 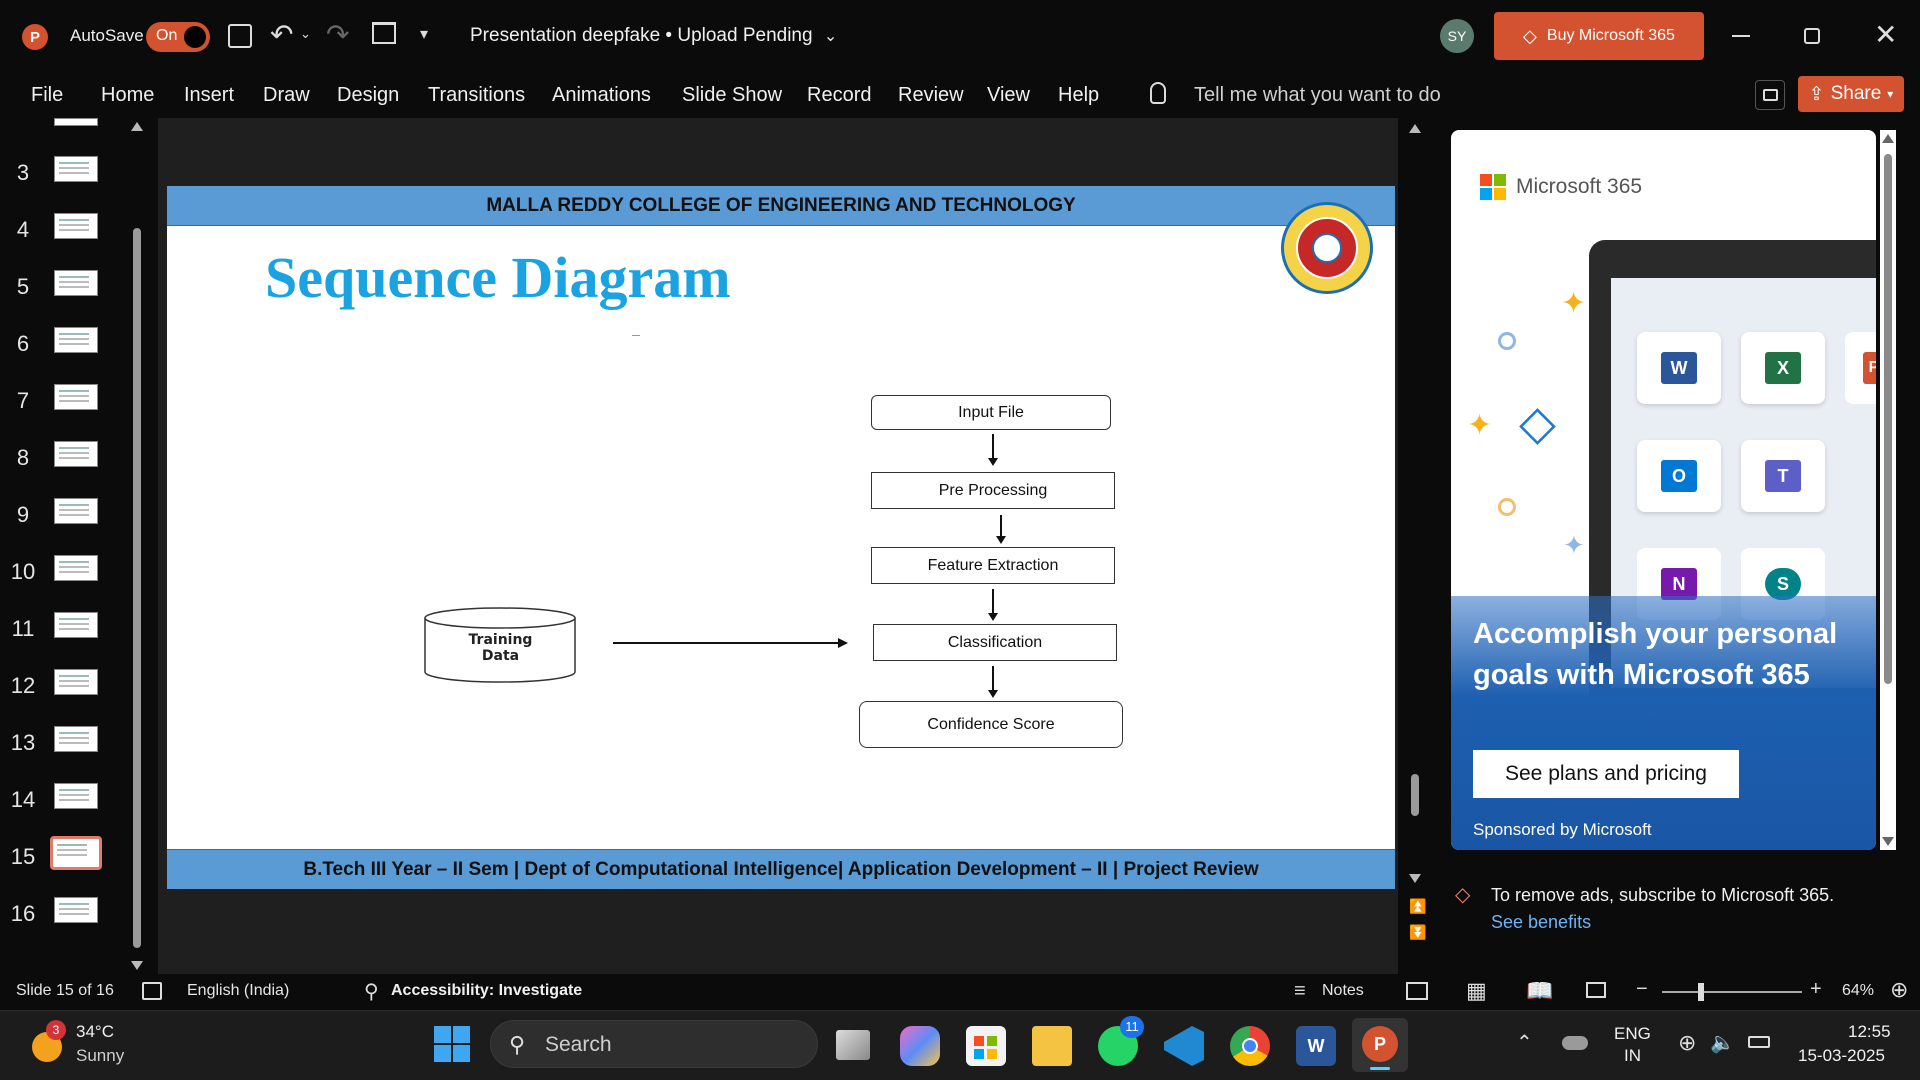 What do you see at coordinates (286, 95) in the screenshot?
I see `menu-draw: Draw` at bounding box center [286, 95].